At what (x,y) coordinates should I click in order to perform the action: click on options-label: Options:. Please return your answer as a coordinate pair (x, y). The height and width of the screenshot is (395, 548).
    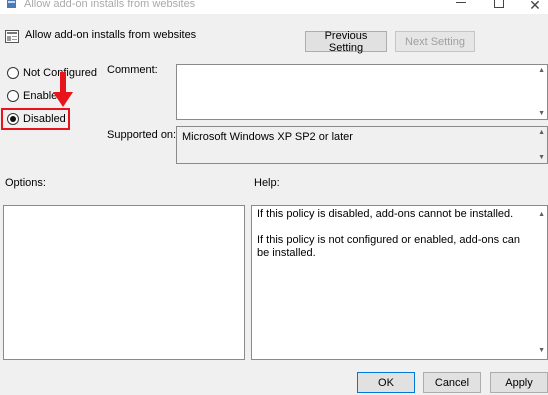
    Looking at the image, I should click on (25, 183).